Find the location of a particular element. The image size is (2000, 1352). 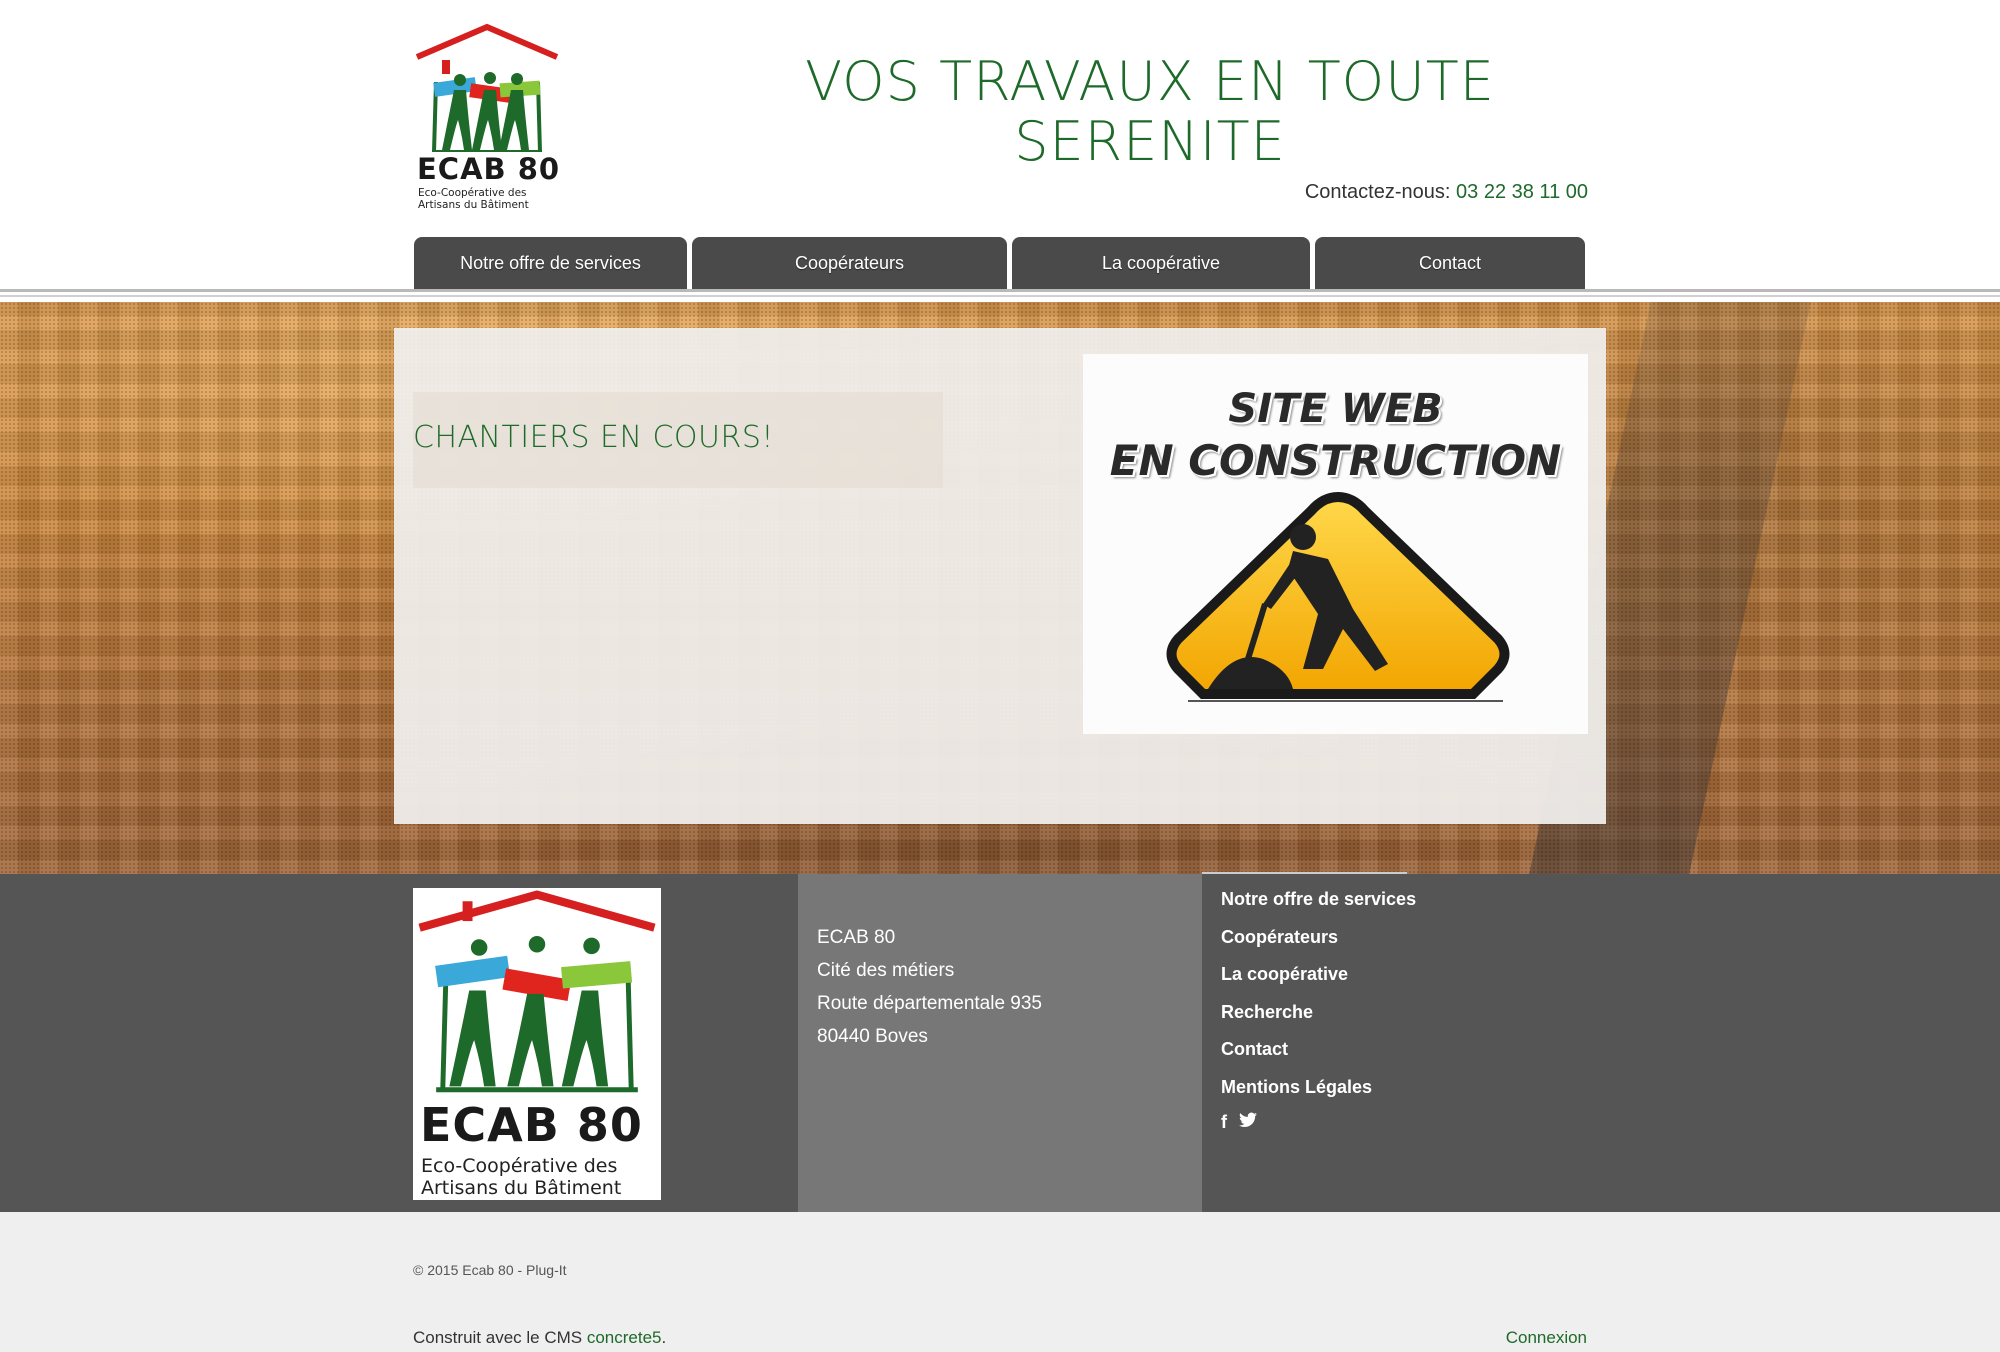

nav-tab-cooperative: La coopérative is located at coordinates (1161, 263).